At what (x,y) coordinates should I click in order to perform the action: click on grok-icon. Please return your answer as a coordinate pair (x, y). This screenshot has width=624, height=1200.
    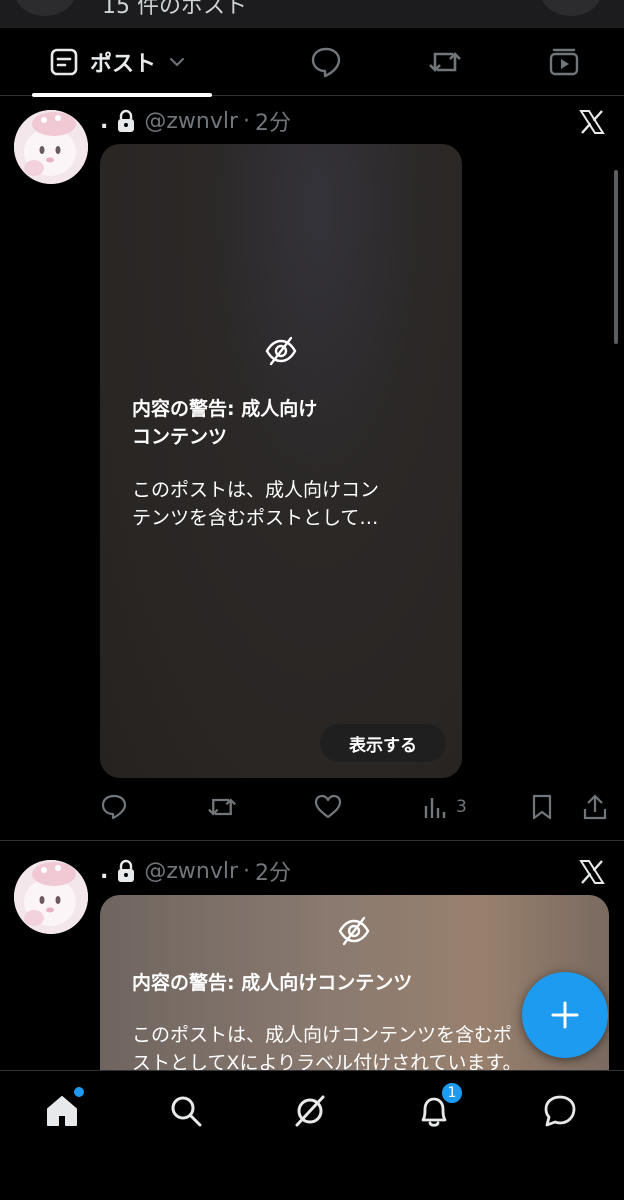
    Looking at the image, I should click on (310, 1111).